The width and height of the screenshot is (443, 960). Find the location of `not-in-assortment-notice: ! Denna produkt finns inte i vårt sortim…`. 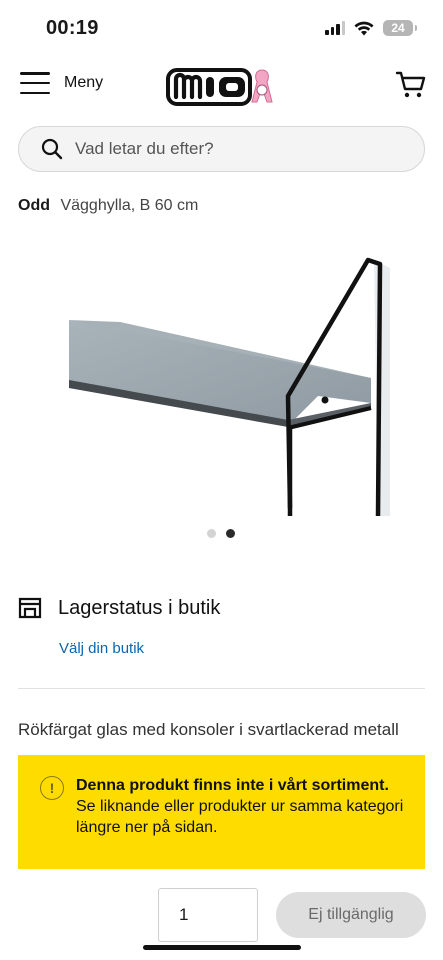

not-in-assortment-notice: ! Denna produkt finns inte i vårt sortim… is located at coordinates (221, 812).